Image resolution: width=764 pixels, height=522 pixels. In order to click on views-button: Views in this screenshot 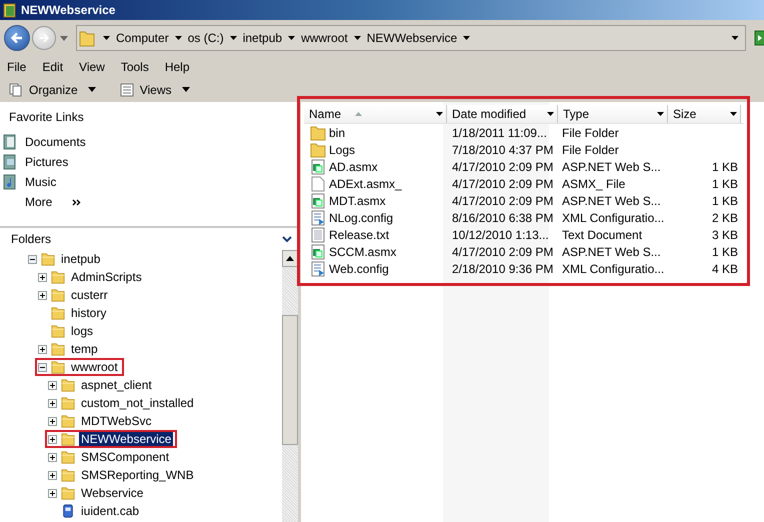, I will do `click(154, 89)`.